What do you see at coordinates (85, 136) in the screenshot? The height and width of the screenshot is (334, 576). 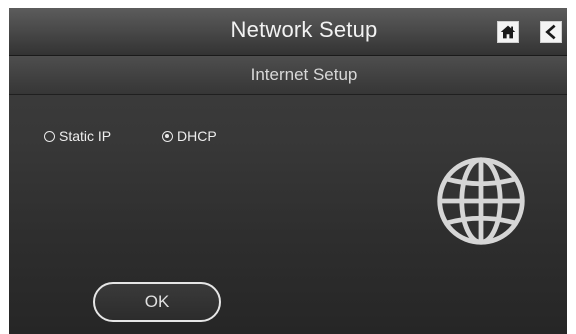 I see `static-ip-label: Static IP` at bounding box center [85, 136].